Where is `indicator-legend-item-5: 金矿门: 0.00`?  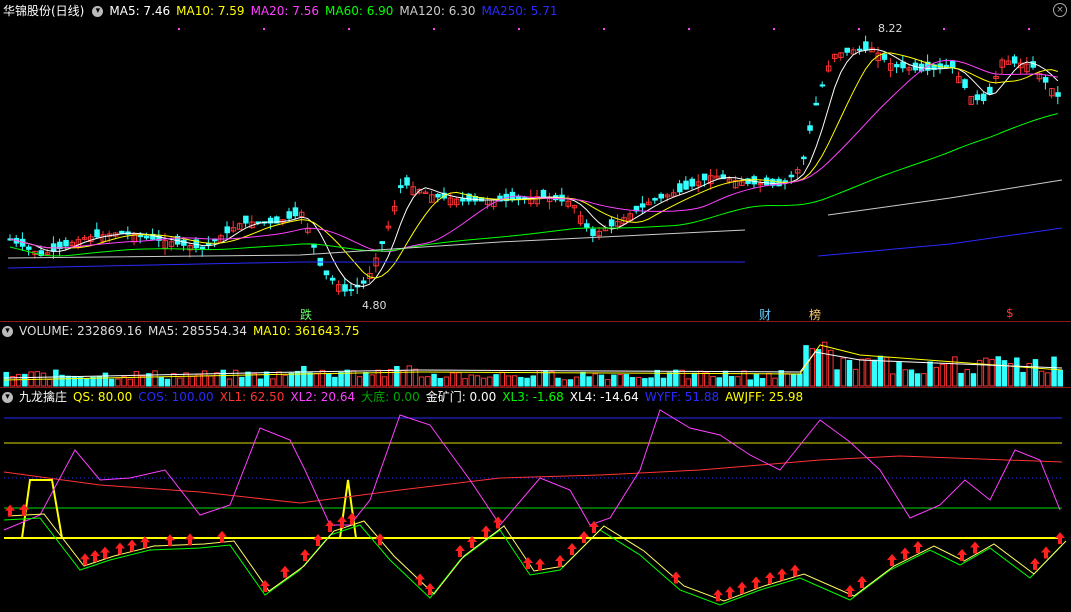
indicator-legend-item-5: 金矿门: 0.00 is located at coordinates (461, 397).